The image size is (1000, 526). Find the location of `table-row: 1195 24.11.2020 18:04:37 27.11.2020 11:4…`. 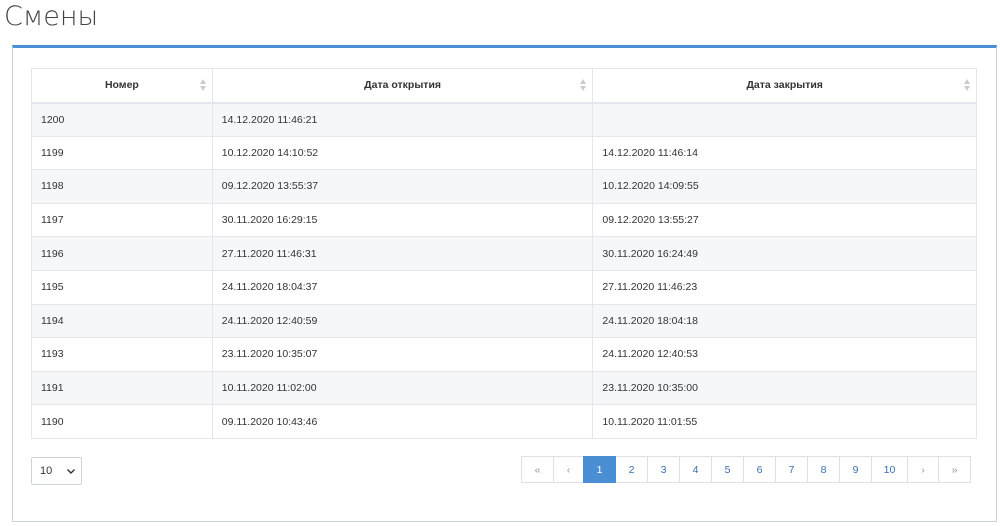

table-row: 1195 24.11.2020 18:04:37 27.11.2020 11:4… is located at coordinates (504, 287).